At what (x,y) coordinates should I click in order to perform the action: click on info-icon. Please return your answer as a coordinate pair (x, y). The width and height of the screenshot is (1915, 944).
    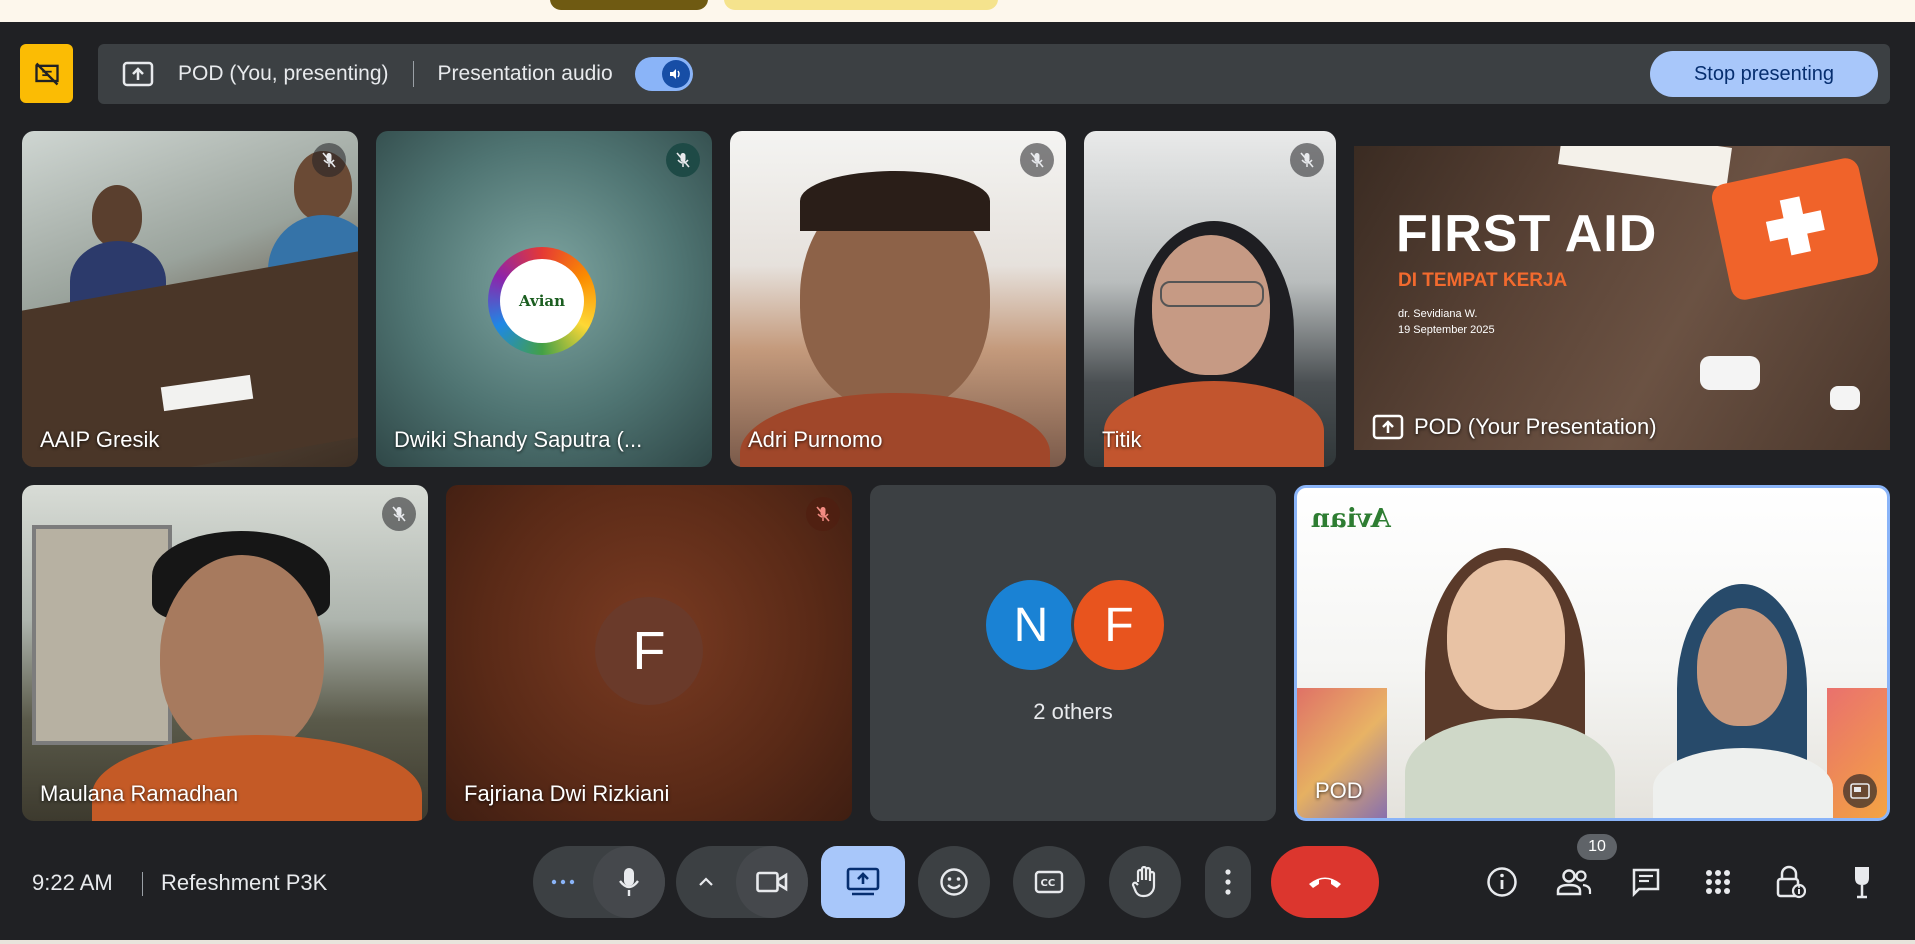
    Looking at the image, I should click on (1502, 882).